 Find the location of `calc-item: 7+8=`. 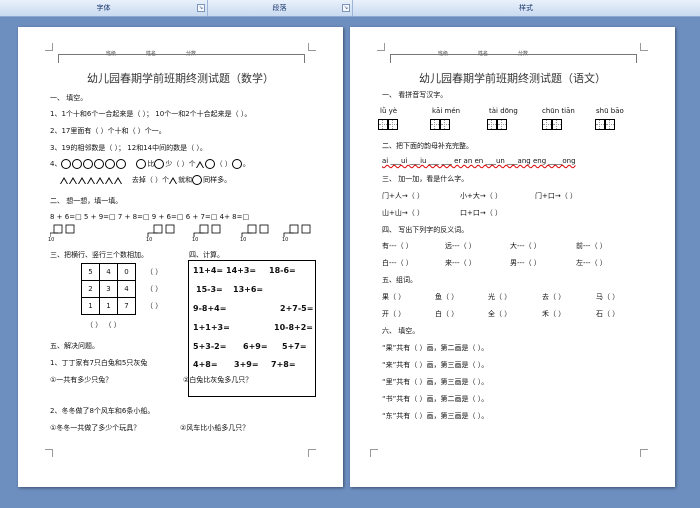

calc-item: 7+8= is located at coordinates (283, 364).